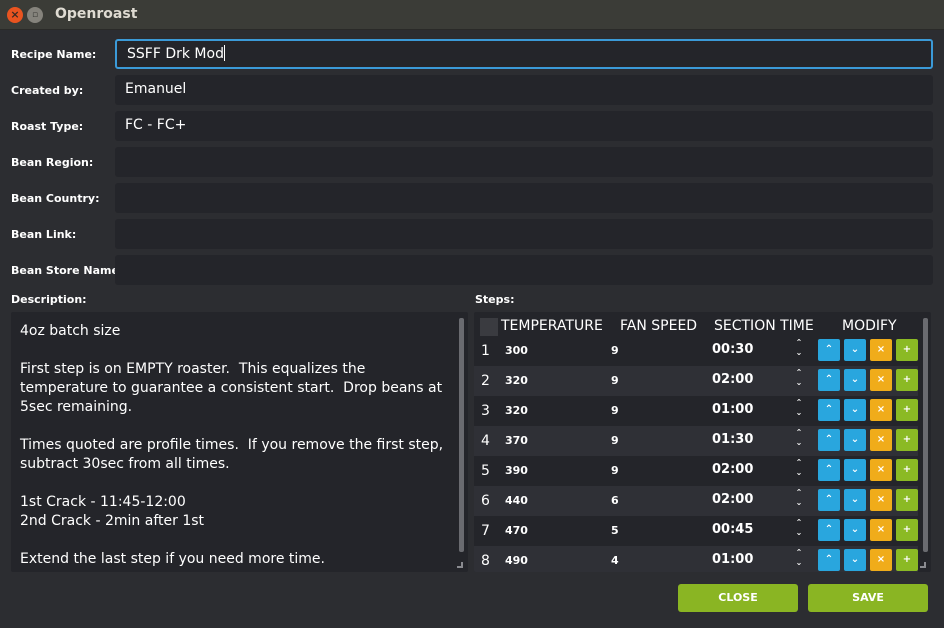  Describe the element at coordinates (615, 560) in the screenshot. I see `fan-speed-cell: 4` at that location.